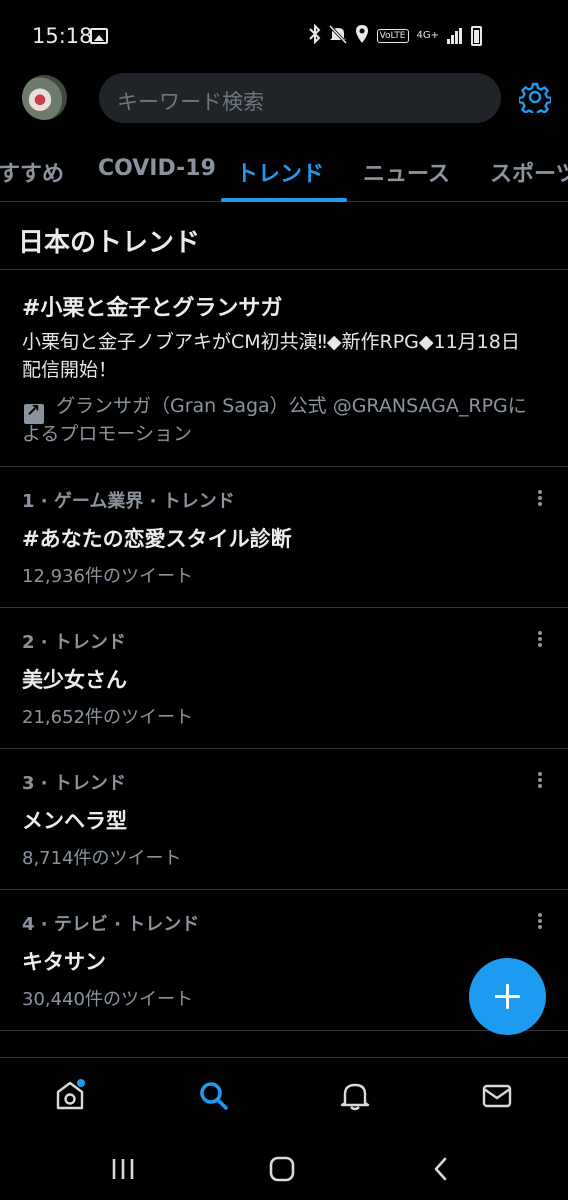 Image resolution: width=568 pixels, height=1200 pixels. Describe the element at coordinates (109, 243) in the screenshot. I see `section-title: 日本のトレンド` at that location.